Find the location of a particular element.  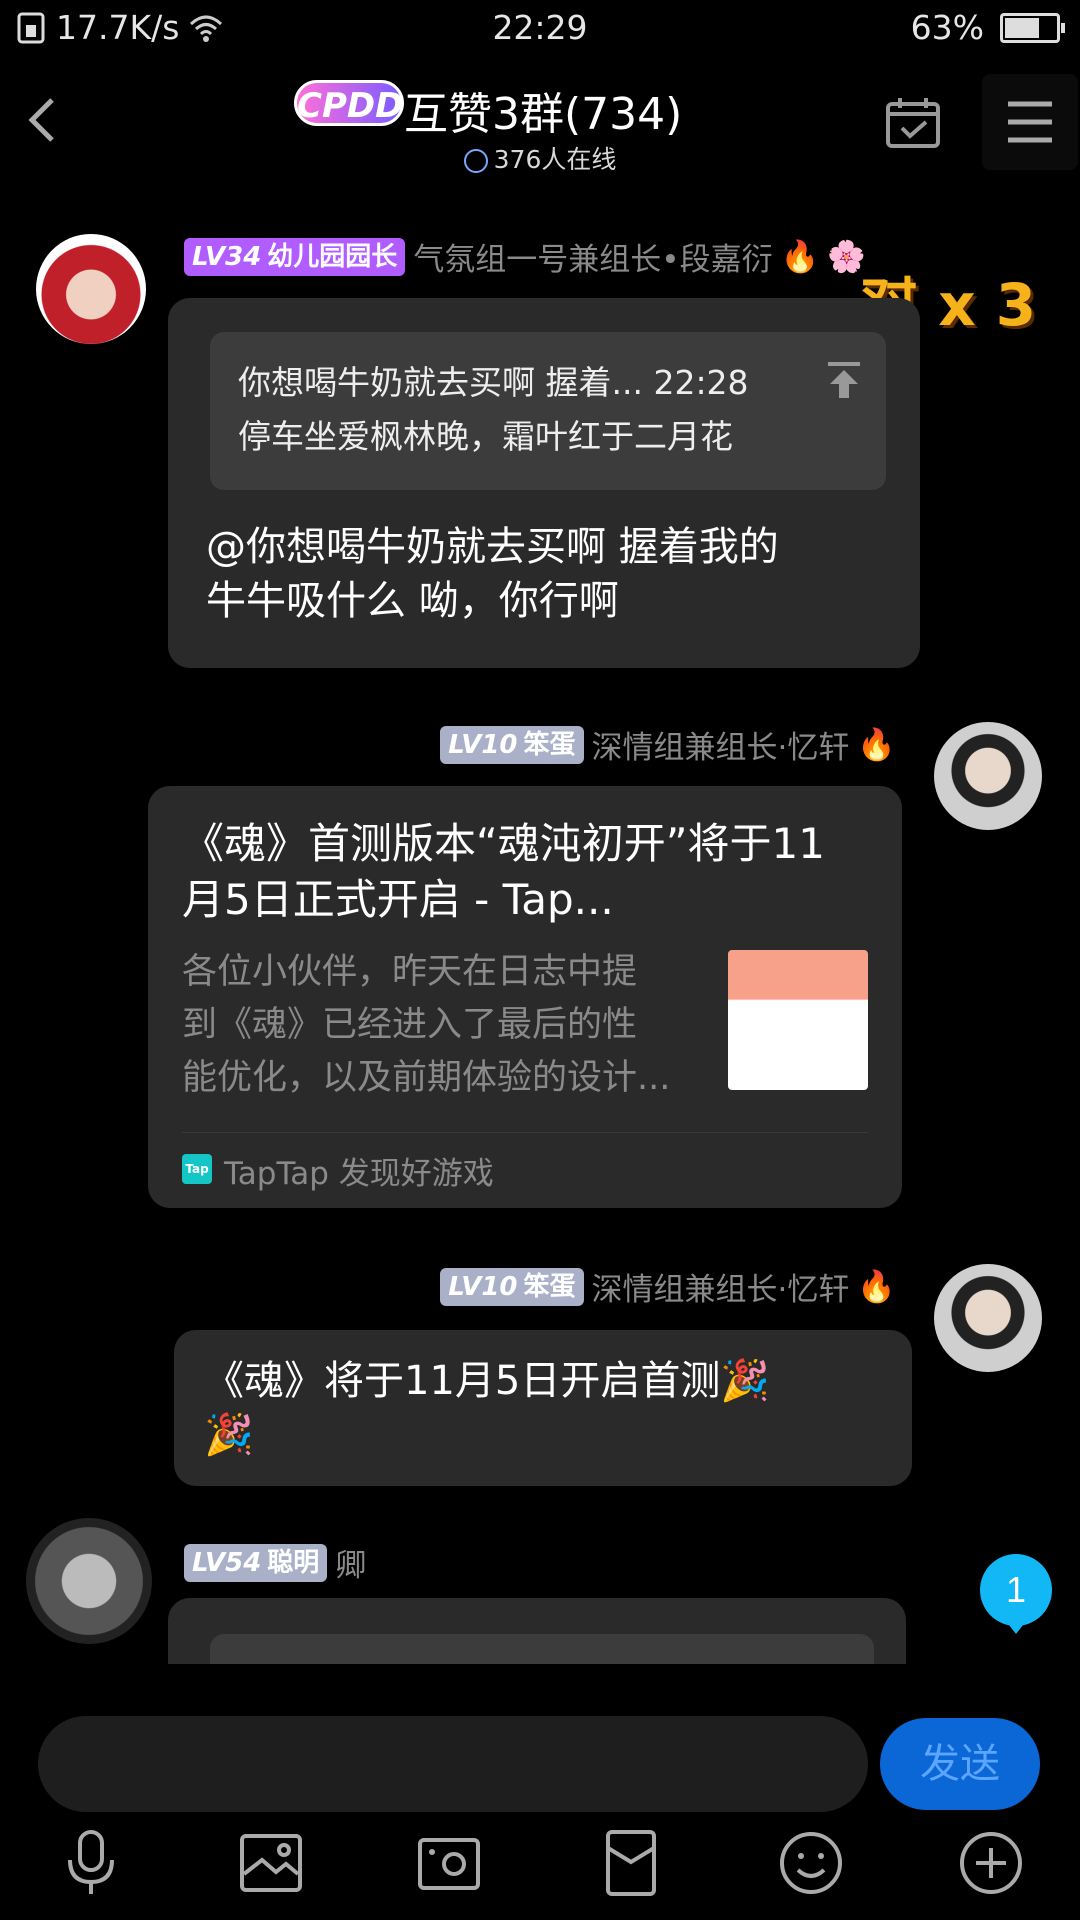

level-badge: LV34 幼儿园园长 is located at coordinates (295, 256).